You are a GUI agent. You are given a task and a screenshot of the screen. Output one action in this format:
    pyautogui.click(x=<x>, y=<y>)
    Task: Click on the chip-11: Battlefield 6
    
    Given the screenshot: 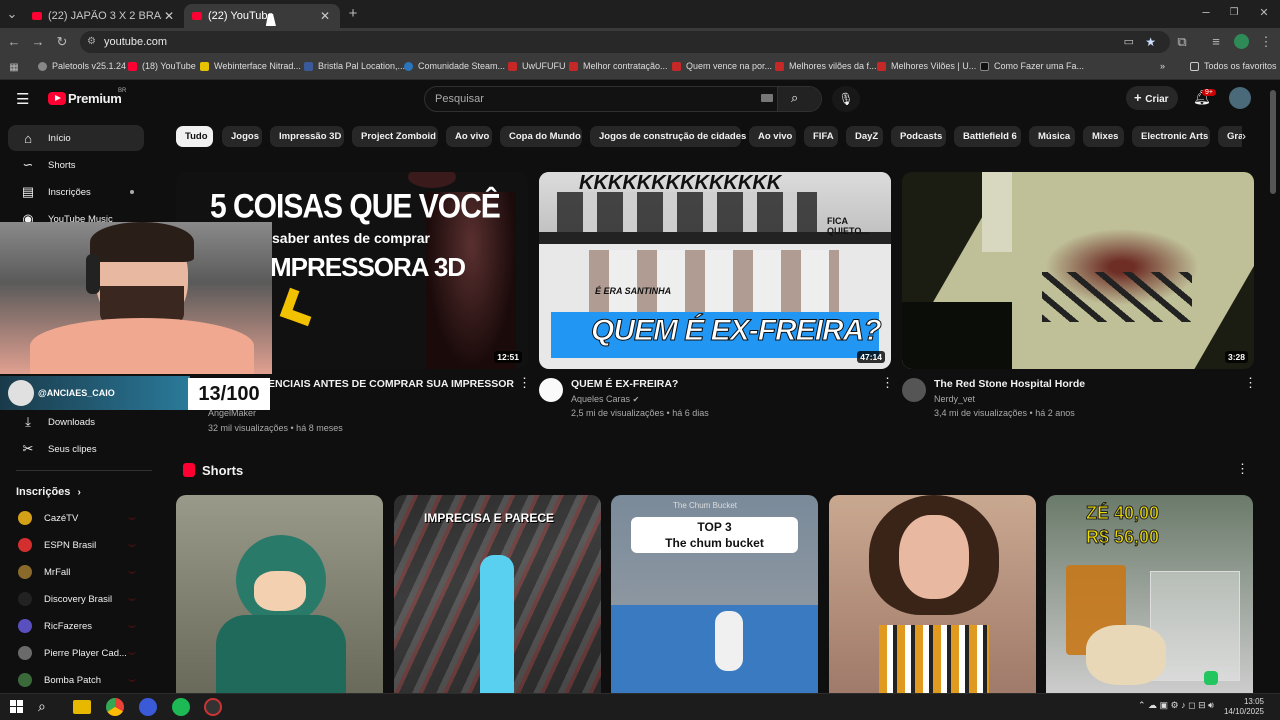 What is the action you would take?
    pyautogui.click(x=987, y=136)
    